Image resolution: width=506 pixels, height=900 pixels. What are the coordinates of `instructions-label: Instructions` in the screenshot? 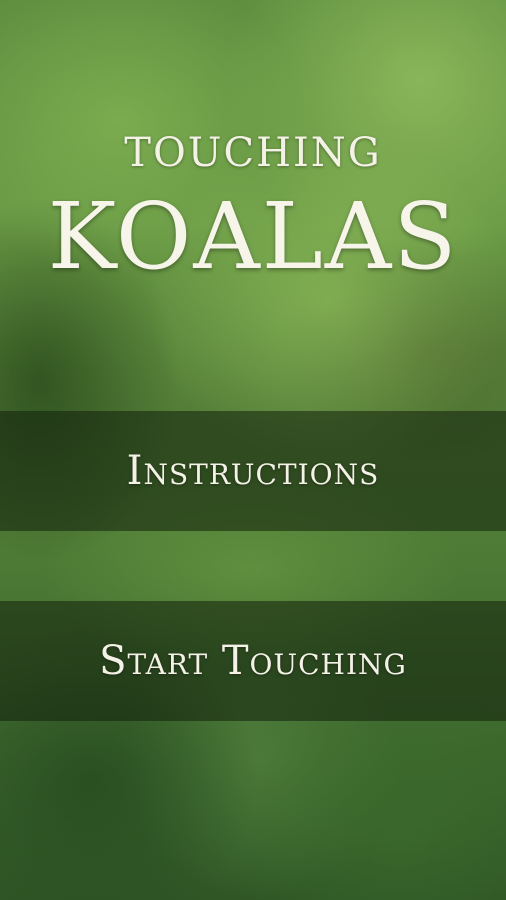 It's located at (253, 471).